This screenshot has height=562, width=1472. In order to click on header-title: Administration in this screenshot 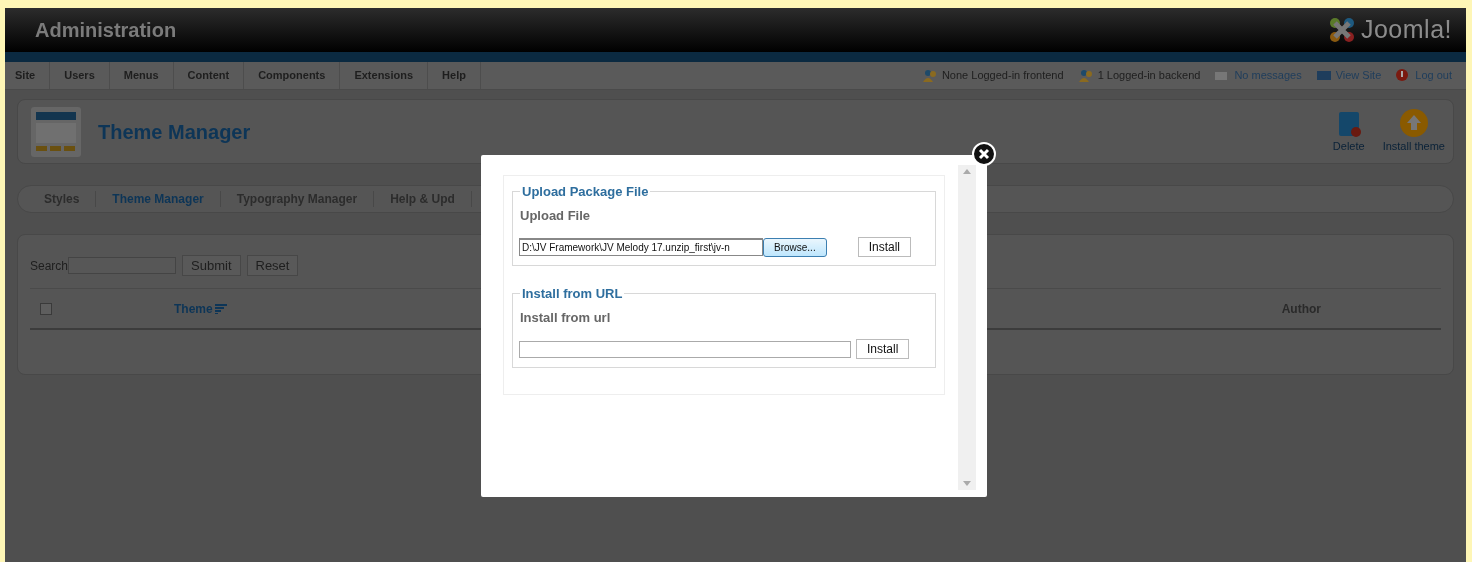, I will do `click(106, 30)`.